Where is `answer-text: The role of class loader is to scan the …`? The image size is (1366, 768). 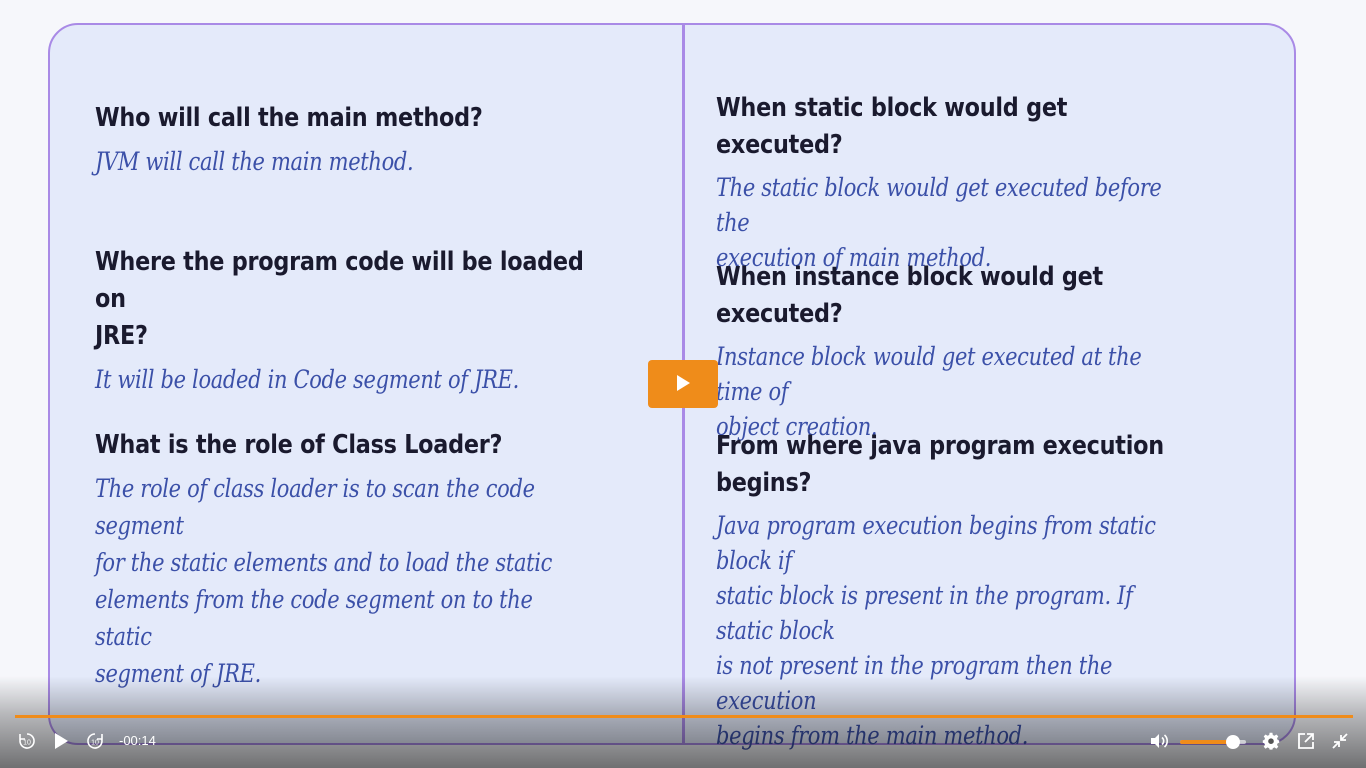 answer-text: The role of class loader is to scan the … is located at coordinates (324, 581).